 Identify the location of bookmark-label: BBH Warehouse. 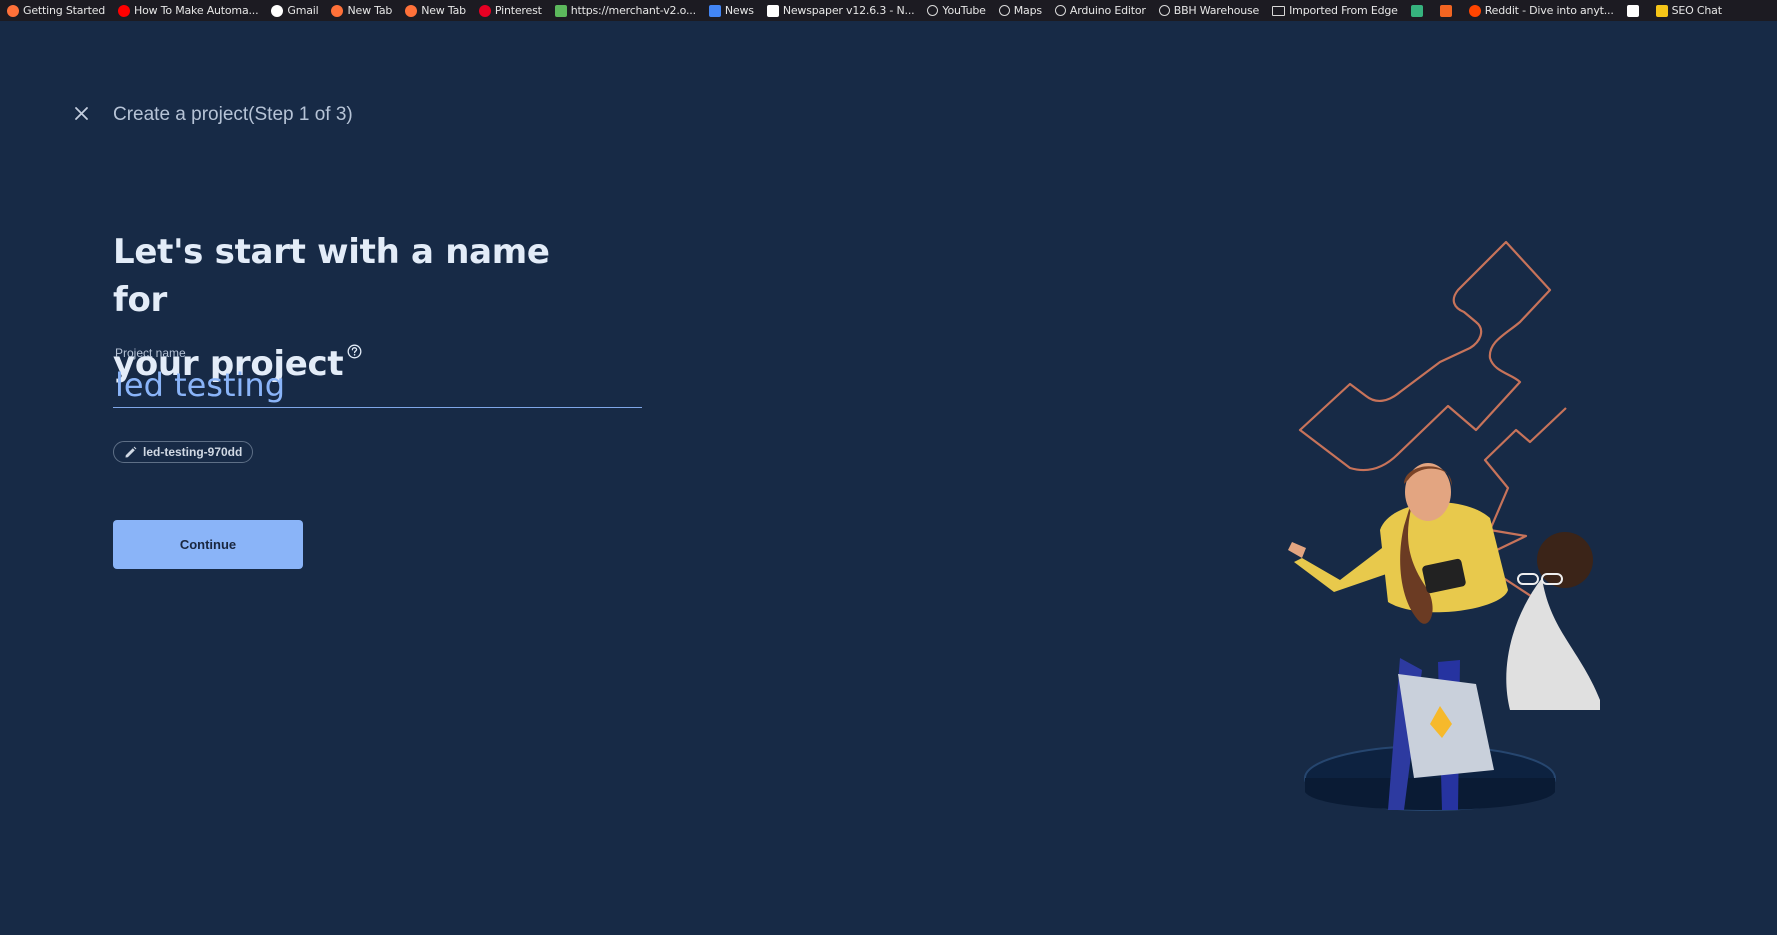
(1216, 10).